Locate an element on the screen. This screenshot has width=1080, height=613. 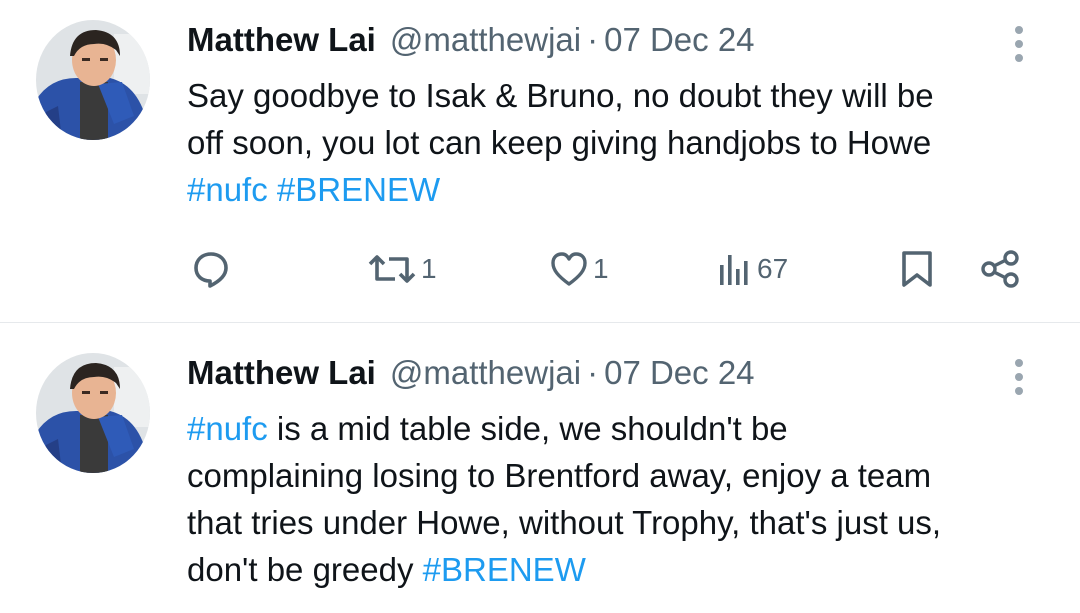
reply-icon is located at coordinates (211, 269).